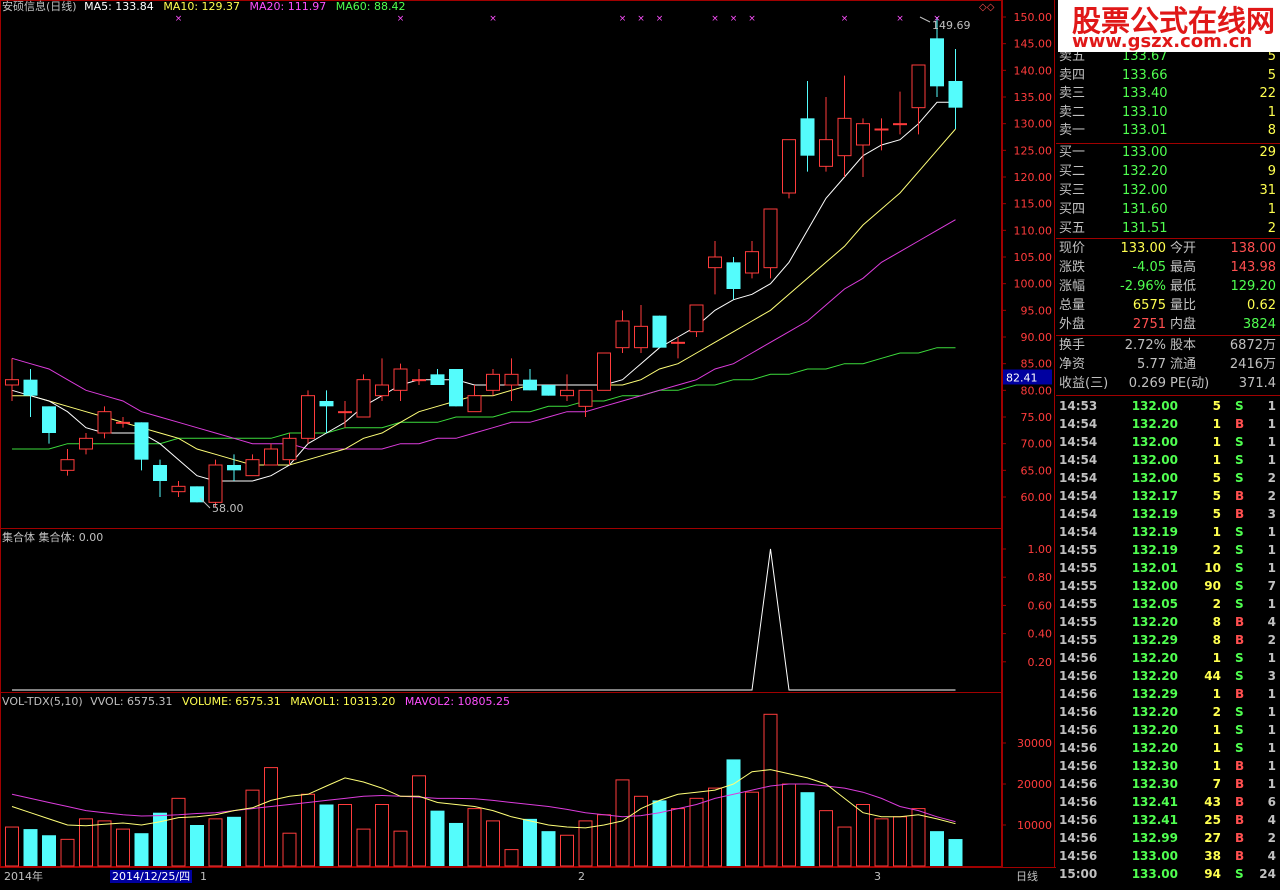 Image resolution: width=1280 pixels, height=890 pixels. I want to click on ask-volume: 5, so click(1271, 75).